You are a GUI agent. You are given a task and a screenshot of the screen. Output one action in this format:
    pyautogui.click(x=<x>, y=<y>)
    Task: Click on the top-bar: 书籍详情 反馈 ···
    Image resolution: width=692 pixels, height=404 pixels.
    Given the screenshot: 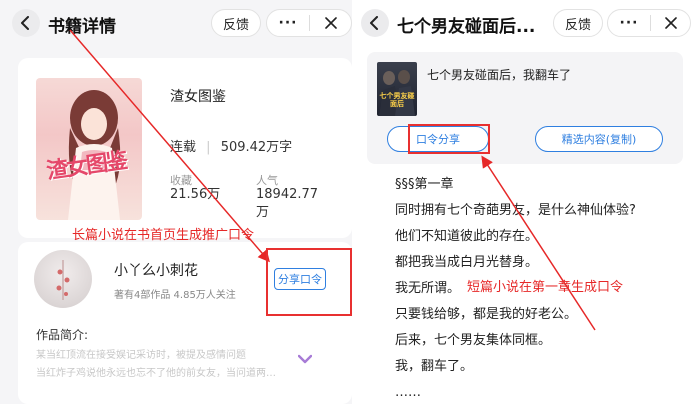 What is the action you would take?
    pyautogui.click(x=176, y=23)
    